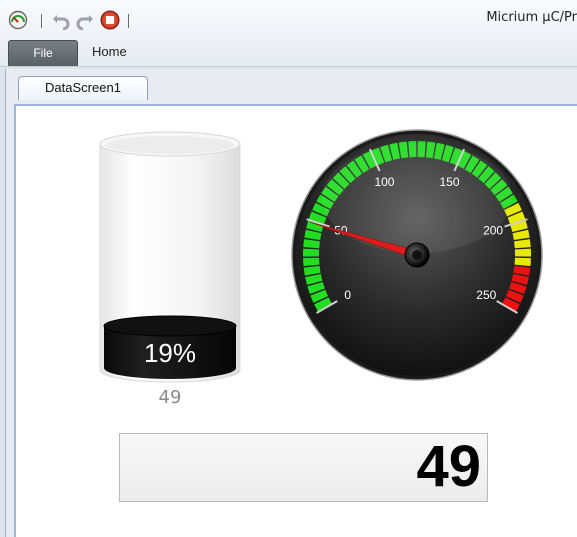 This screenshot has width=577, height=537. I want to click on numeric-display: 49, so click(303, 467).